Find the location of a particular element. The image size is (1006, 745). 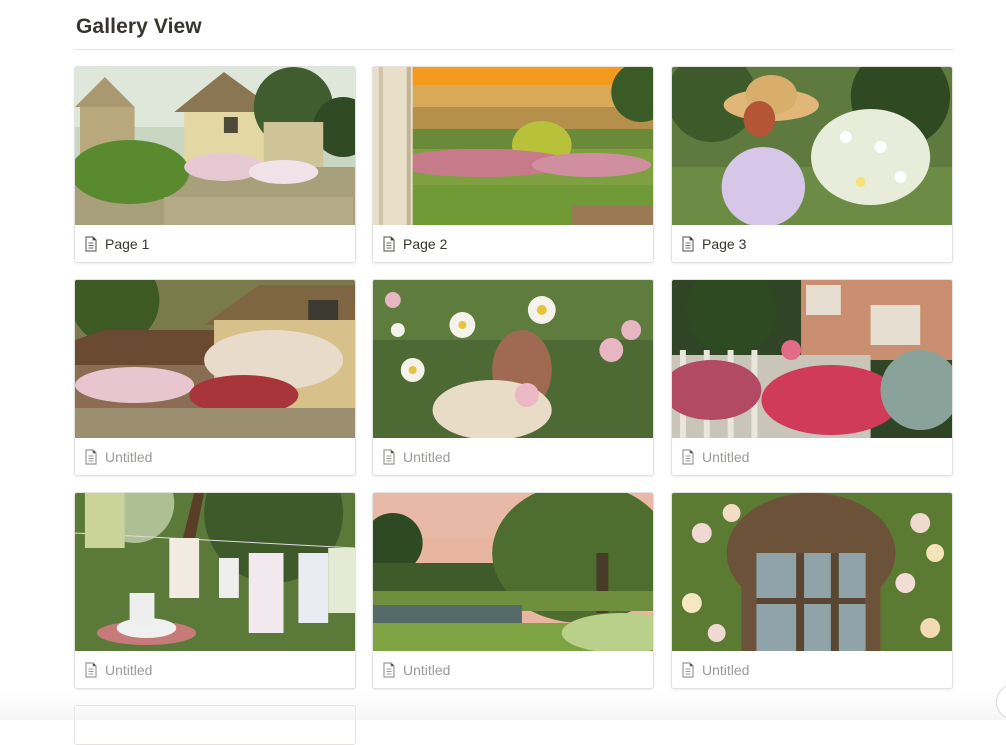

gallery-card-partial is located at coordinates (215, 725).